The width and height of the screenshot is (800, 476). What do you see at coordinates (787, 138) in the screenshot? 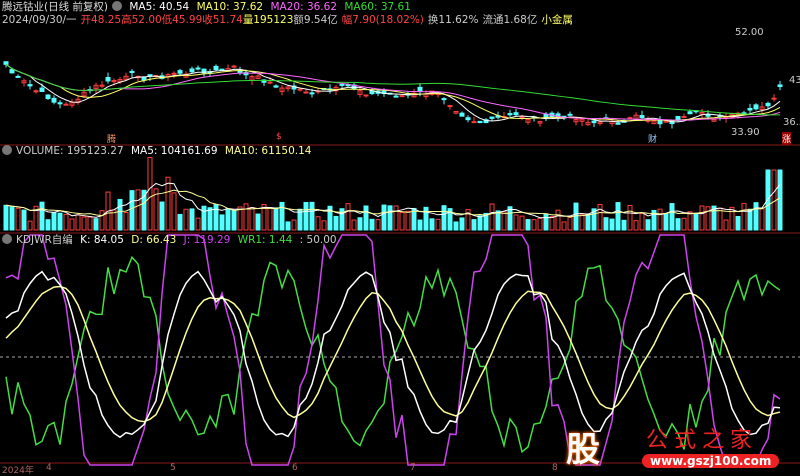
I see `event-marker: 涨` at bounding box center [787, 138].